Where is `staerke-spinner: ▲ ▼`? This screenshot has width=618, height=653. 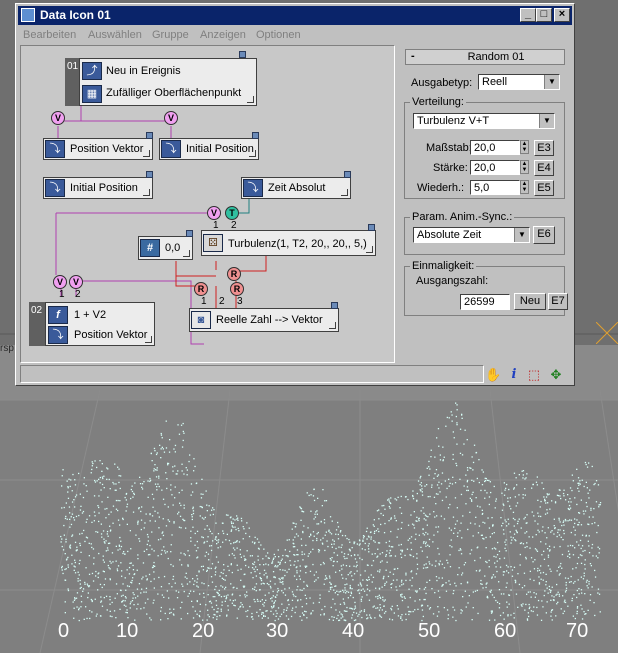 staerke-spinner: ▲ ▼ is located at coordinates (524, 167).